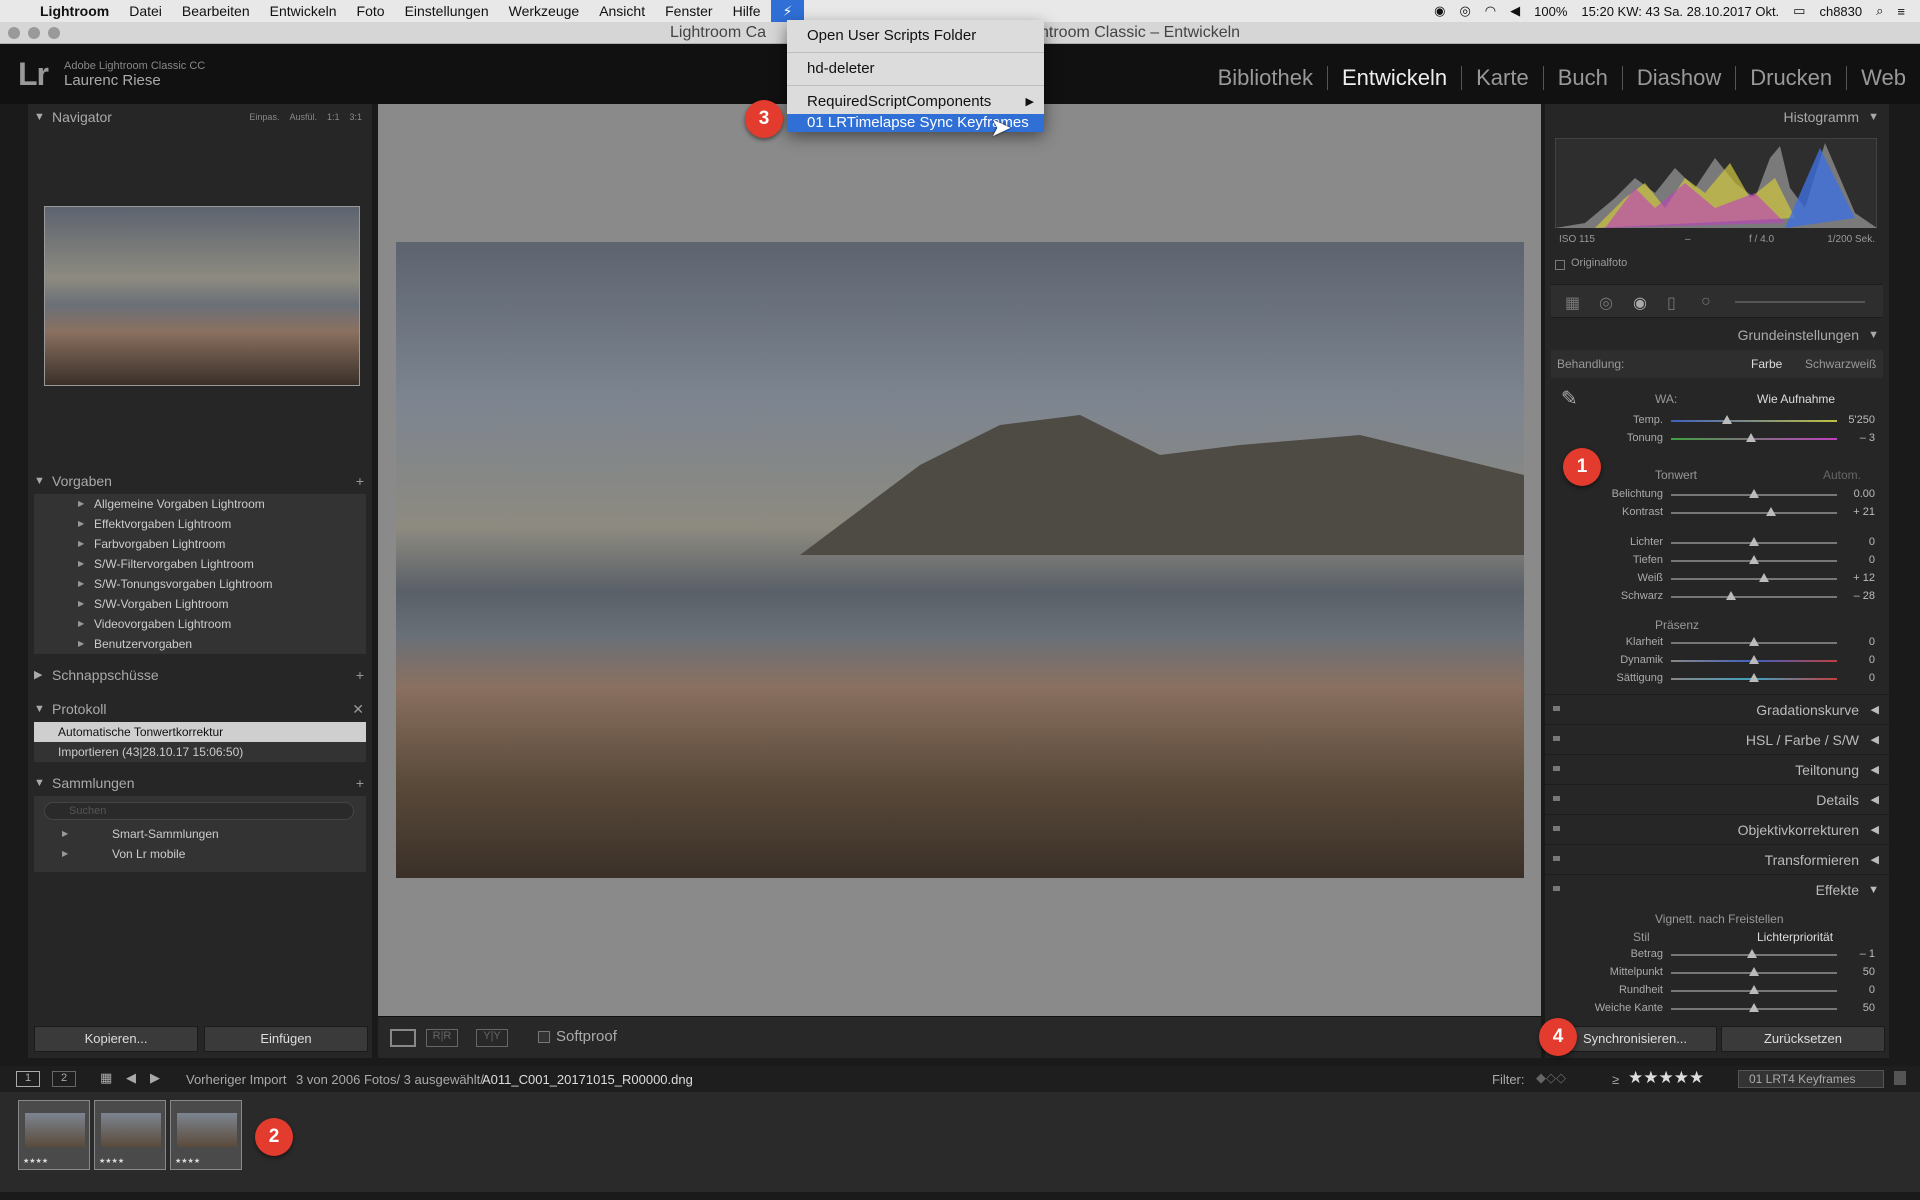  Describe the element at coordinates (64, 1079) in the screenshot. I see `window-2-button: 2` at that location.